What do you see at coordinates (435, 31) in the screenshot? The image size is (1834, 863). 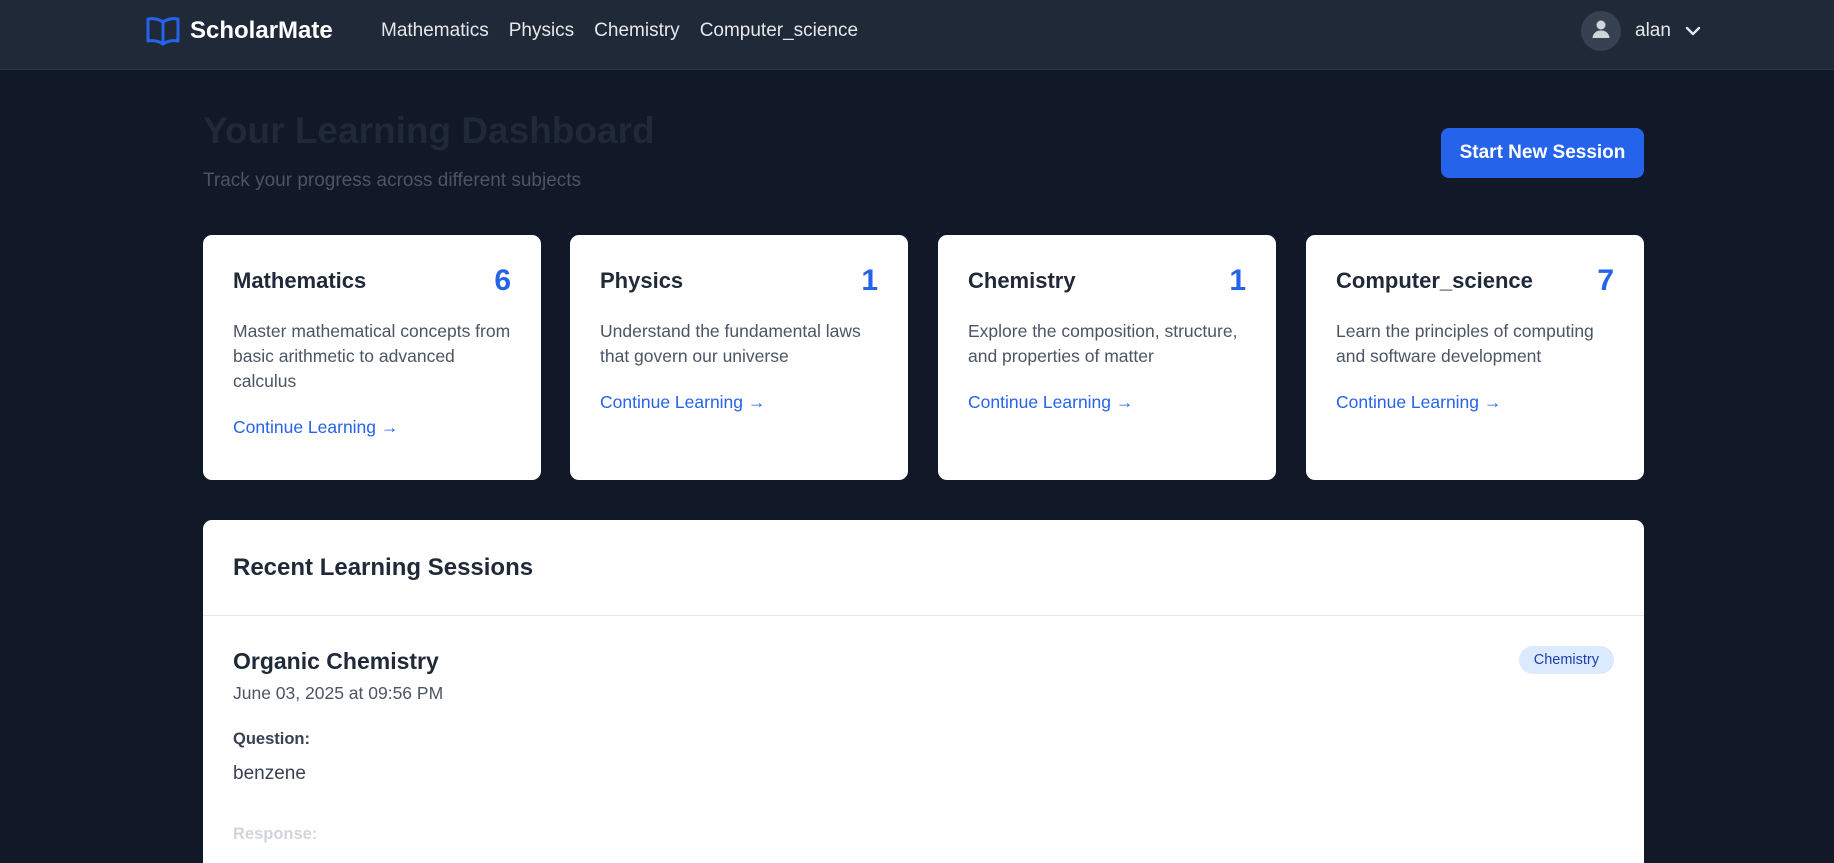 I see `nav-link-mathematics: Mathematics` at bounding box center [435, 31].